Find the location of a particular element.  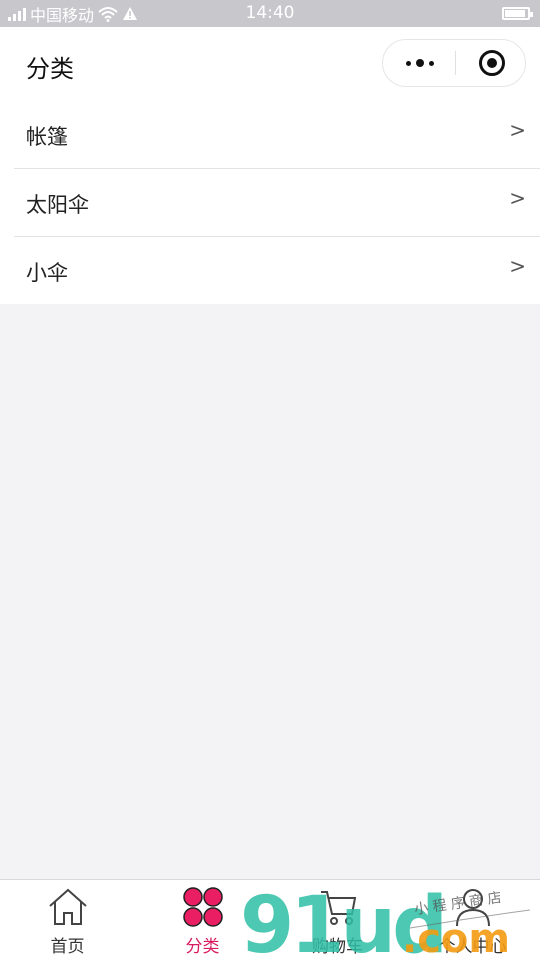

home-icon is located at coordinates (68, 906).